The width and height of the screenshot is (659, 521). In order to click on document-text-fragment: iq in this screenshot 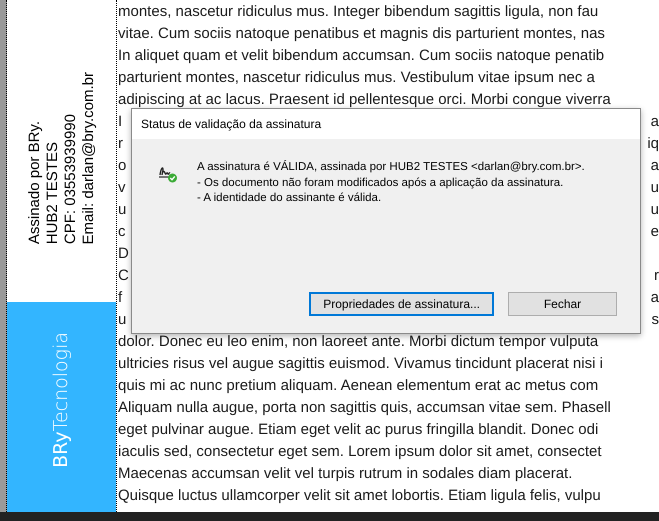, I will do `click(653, 144)`.